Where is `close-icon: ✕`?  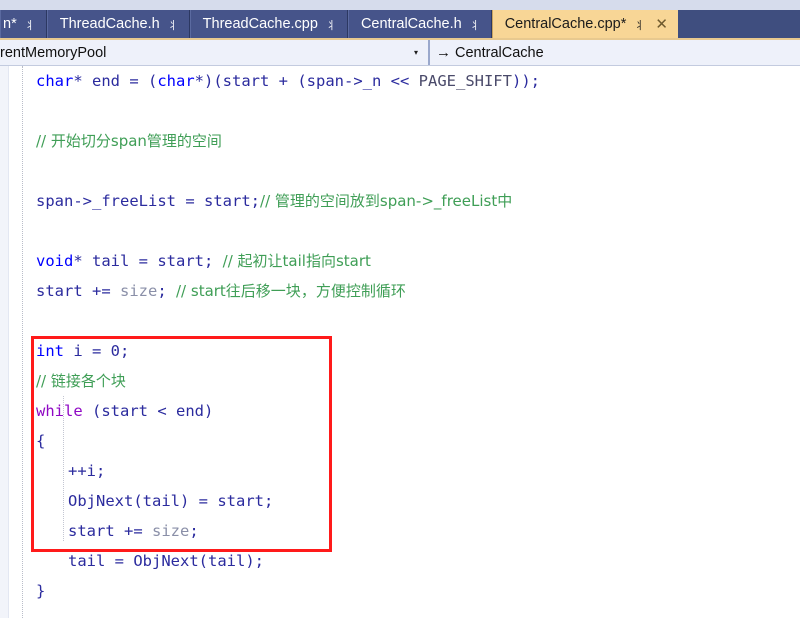
close-icon: ✕ is located at coordinates (660, 24).